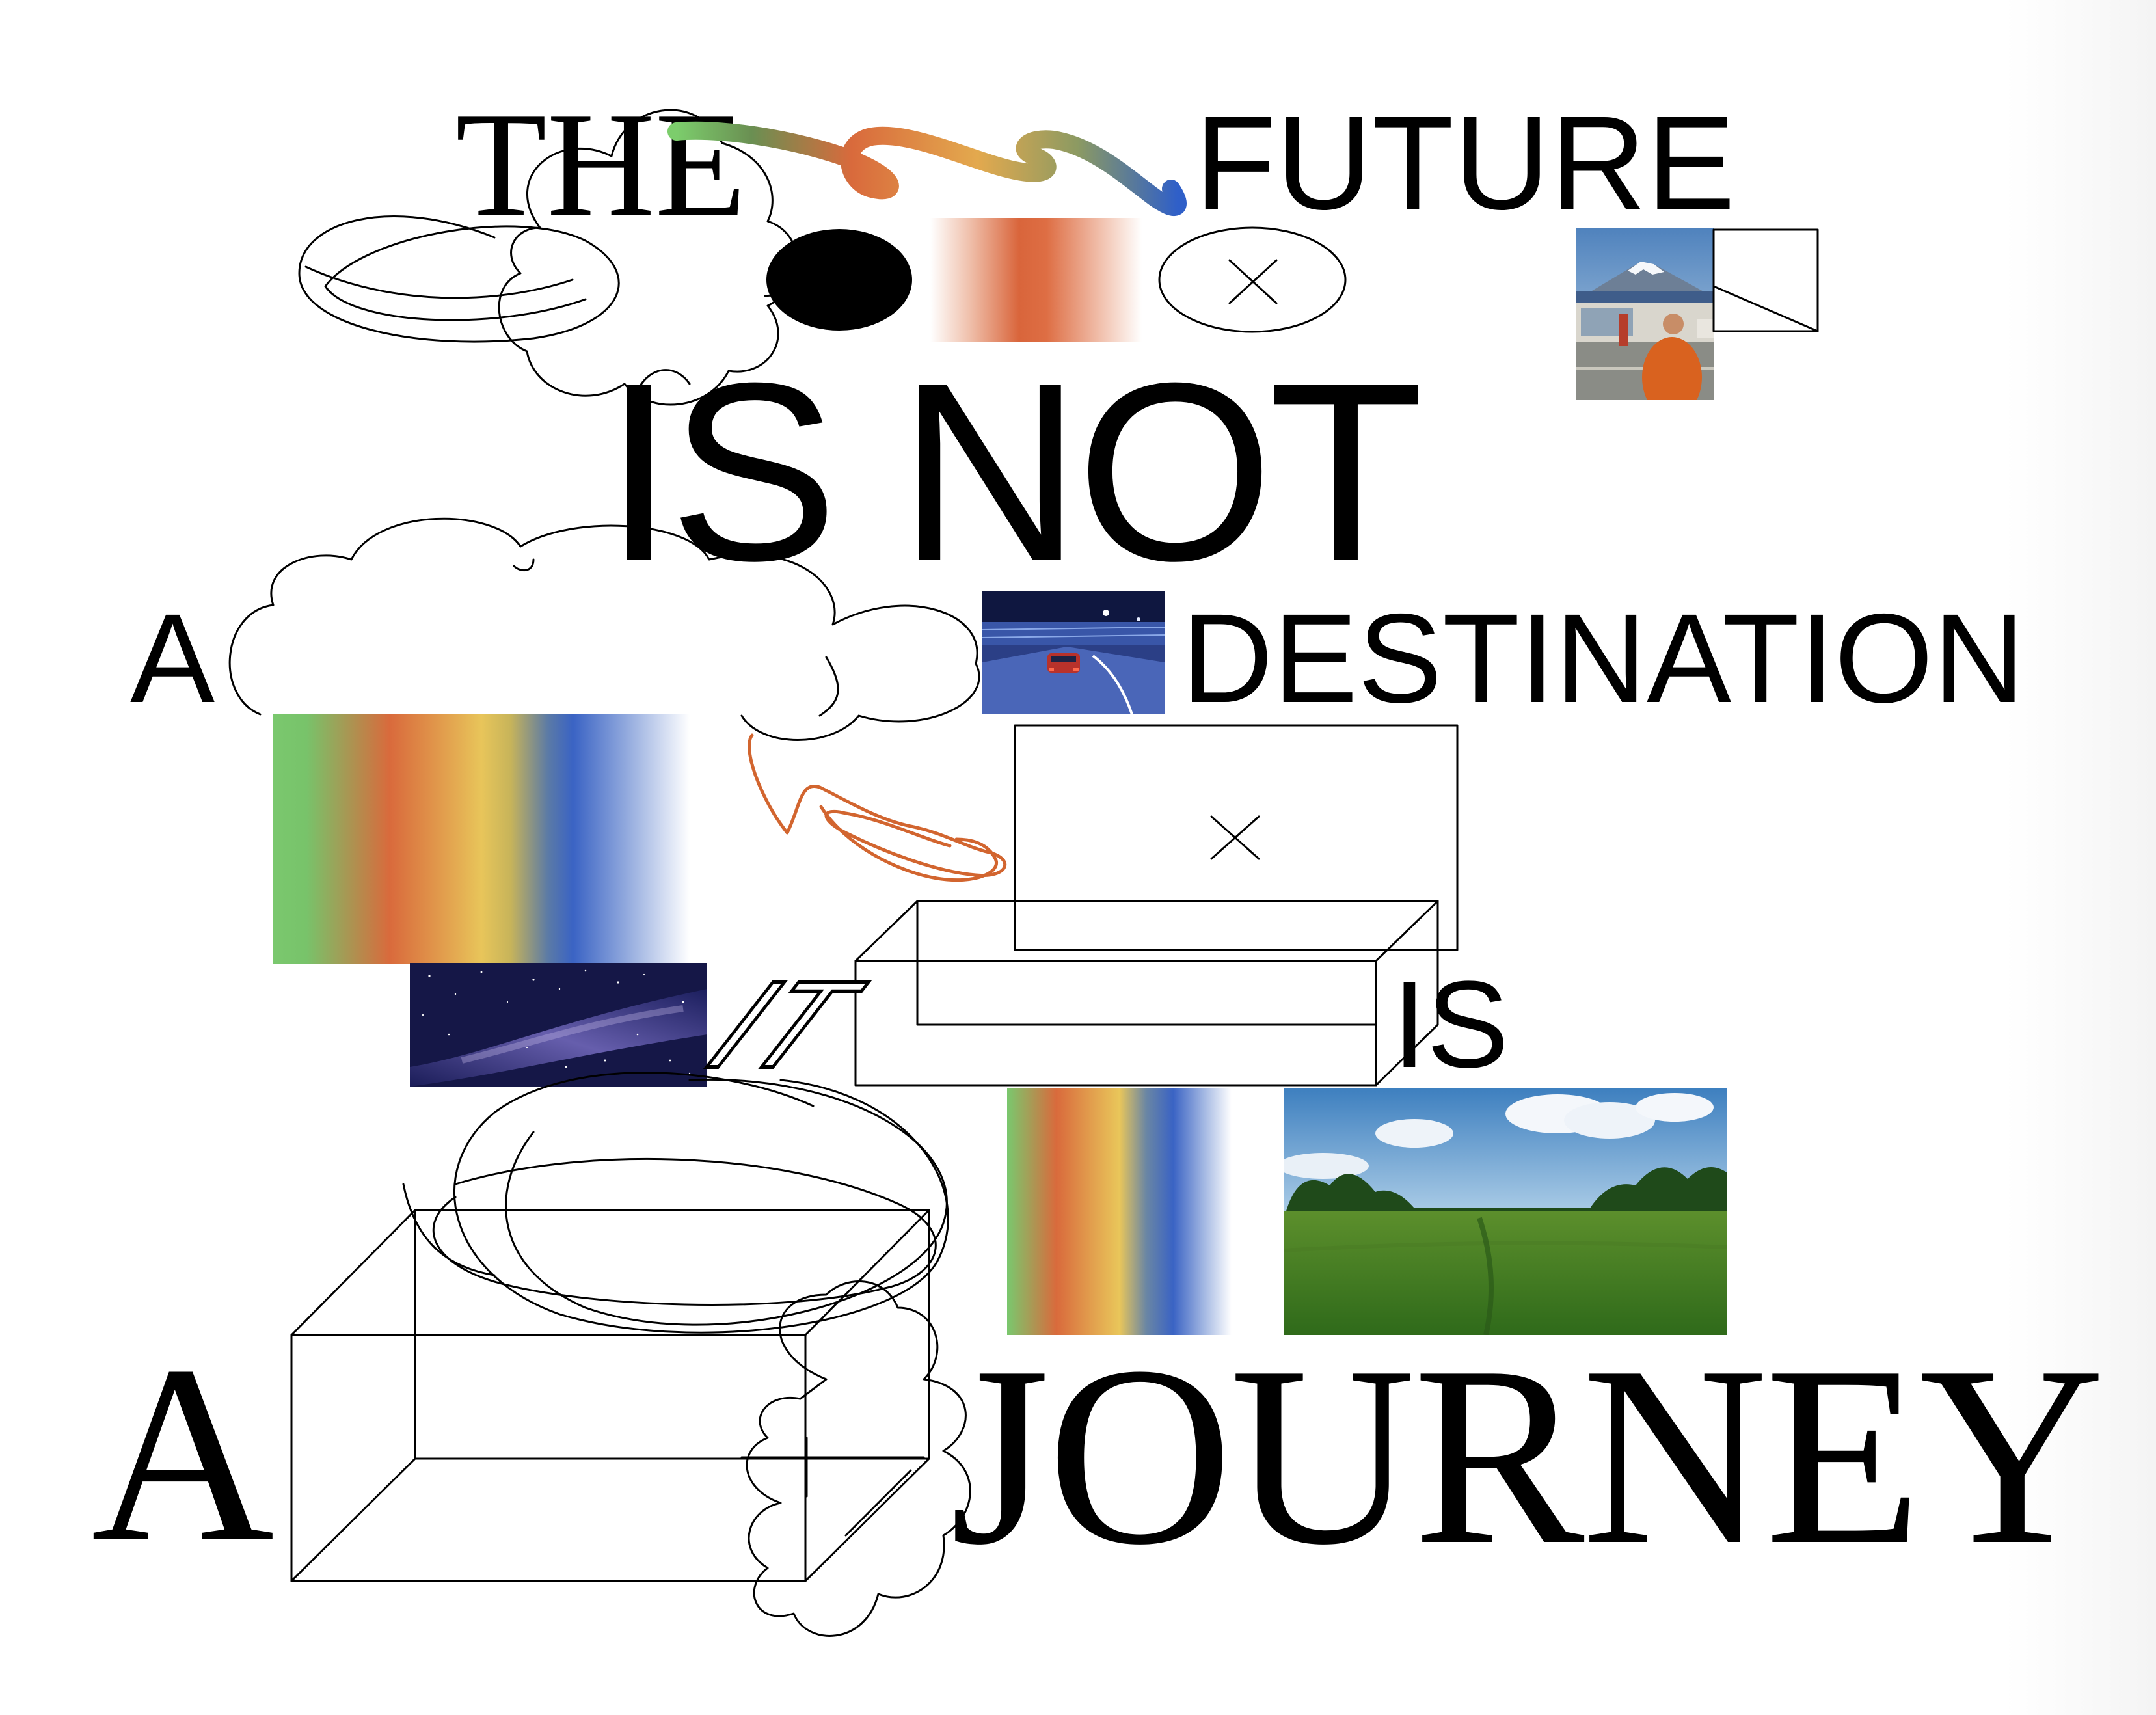 Image resolution: width=2156 pixels, height=1715 pixels. I want to click on gradient-swatch-medium, so click(1119, 1211).